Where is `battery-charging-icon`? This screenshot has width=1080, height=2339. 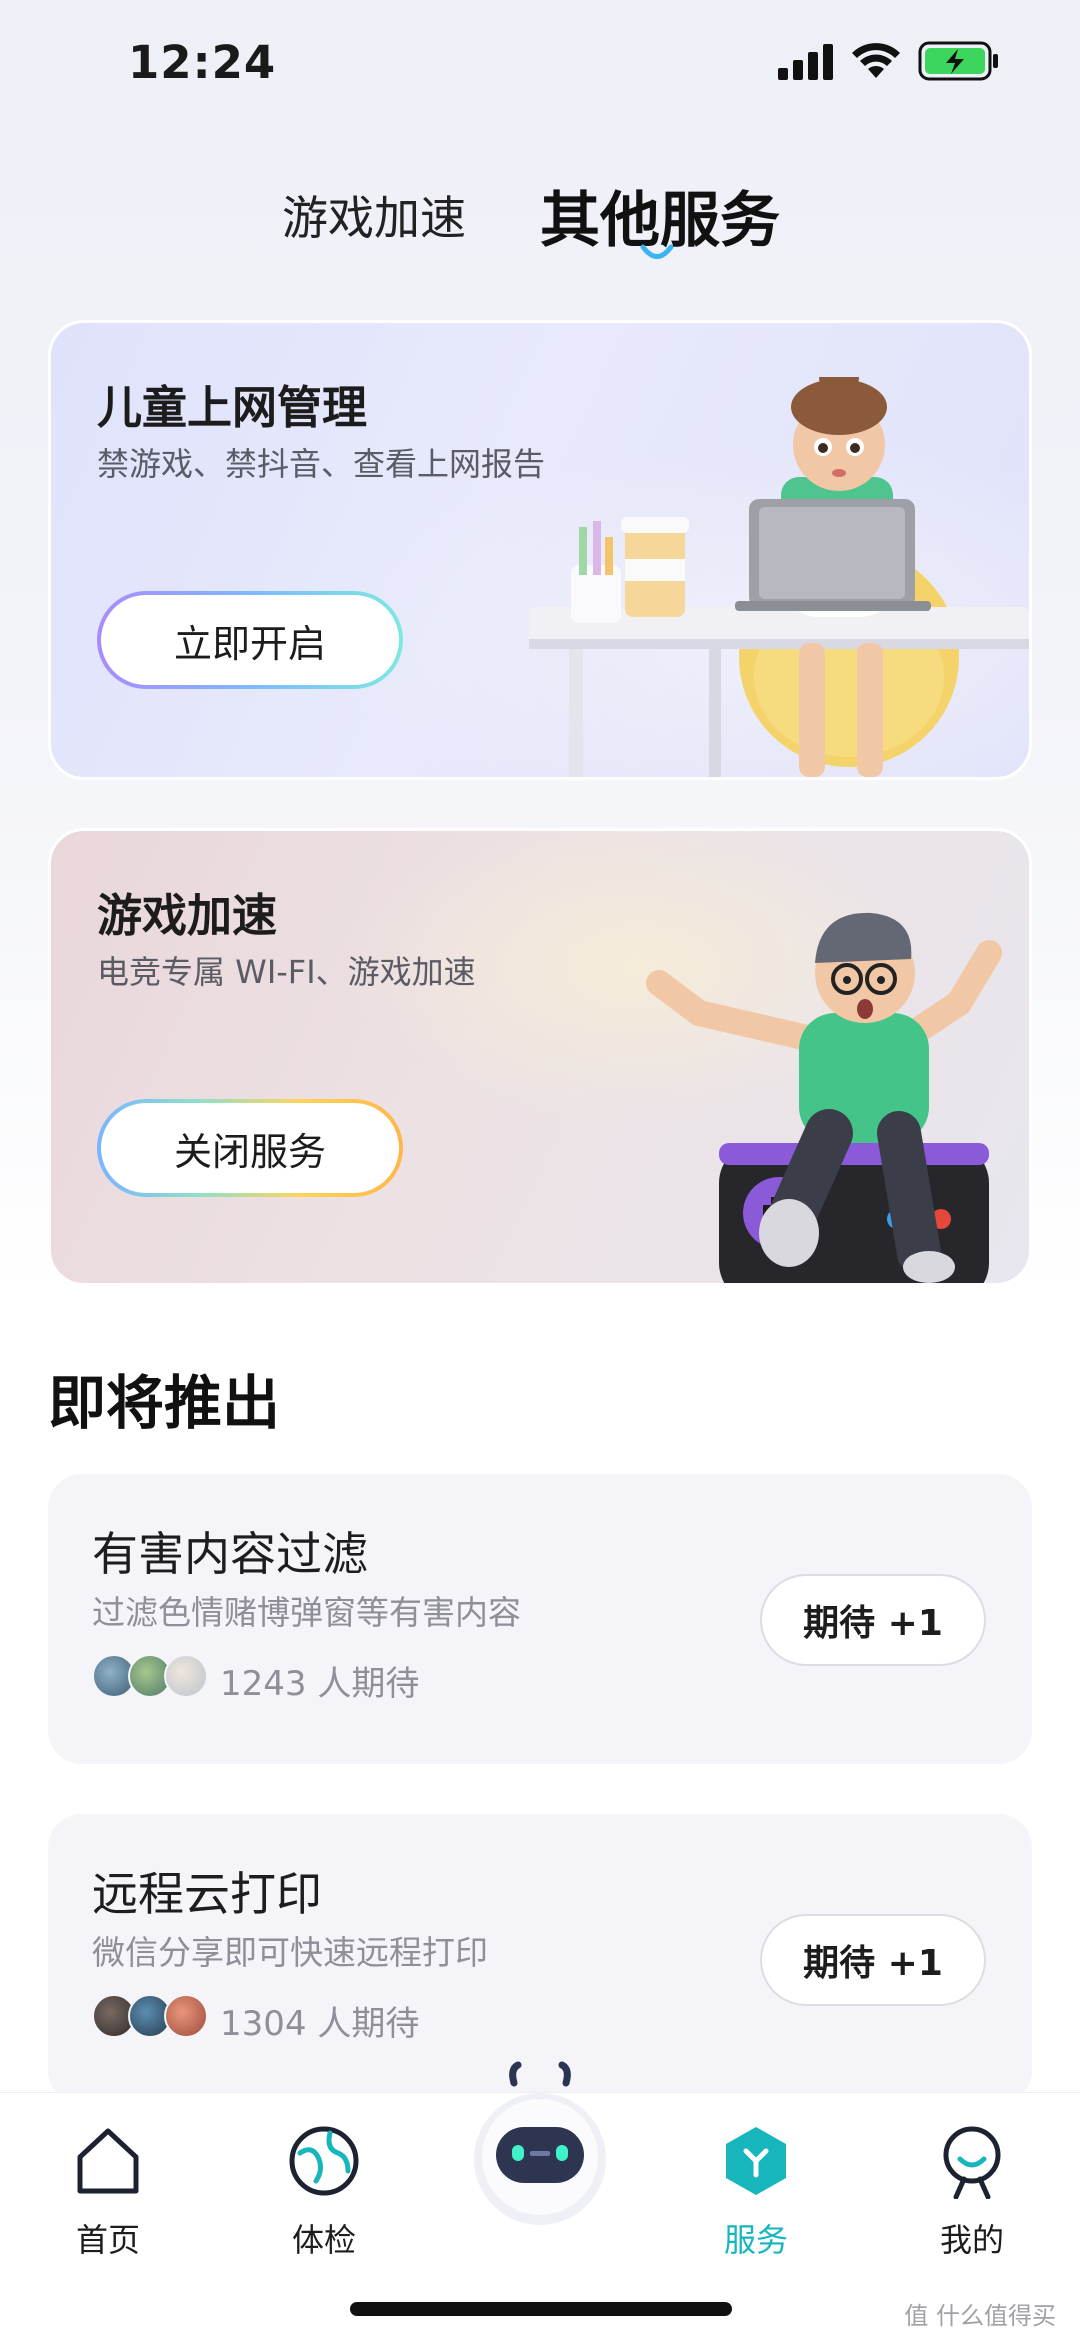 battery-charging-icon is located at coordinates (958, 61).